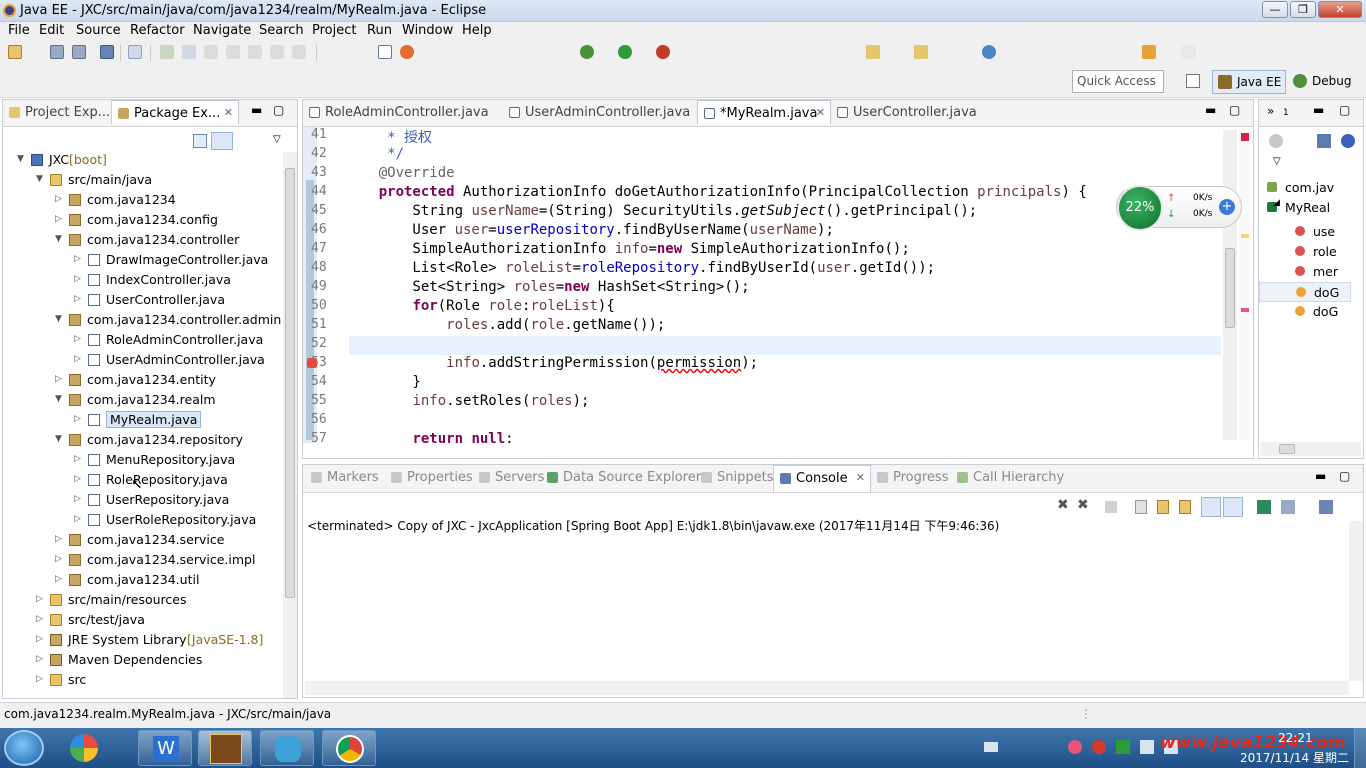  What do you see at coordinates (143, 620) in the screenshot?
I see `tree-item: ▷ src/test/java` at bounding box center [143, 620].